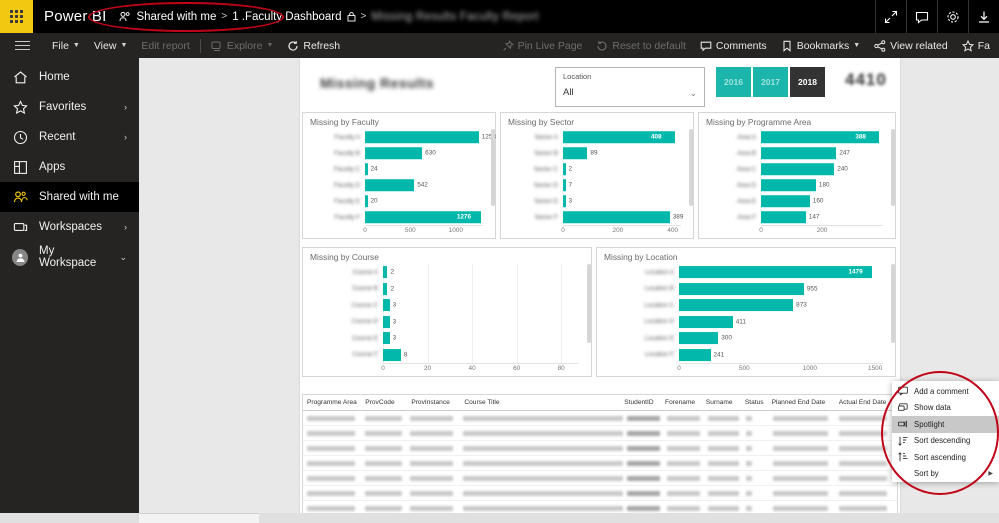 Image resolution: width=999 pixels, height=523 pixels. What do you see at coordinates (598, 169) in the screenshot?
I see `chart-bar-row: Sector C 2` at bounding box center [598, 169].